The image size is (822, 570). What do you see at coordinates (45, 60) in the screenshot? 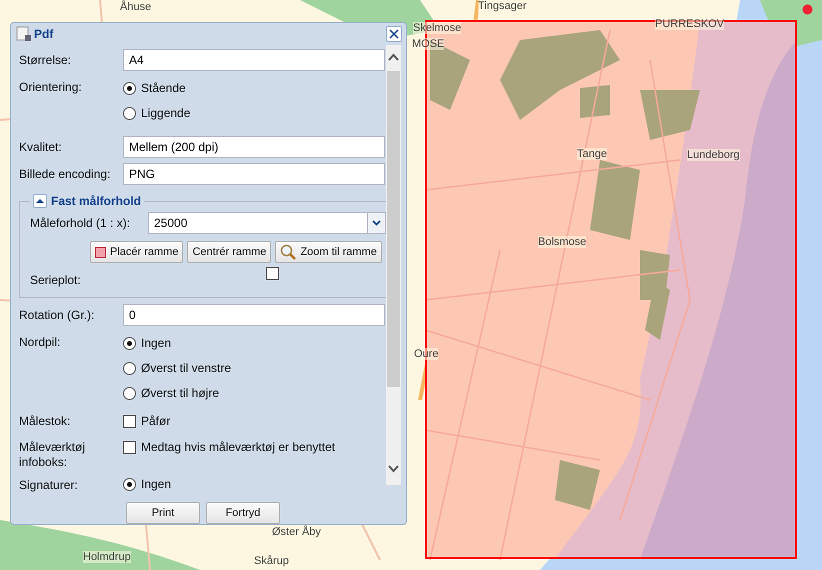
I see `field-label: Størrelse:` at bounding box center [45, 60].